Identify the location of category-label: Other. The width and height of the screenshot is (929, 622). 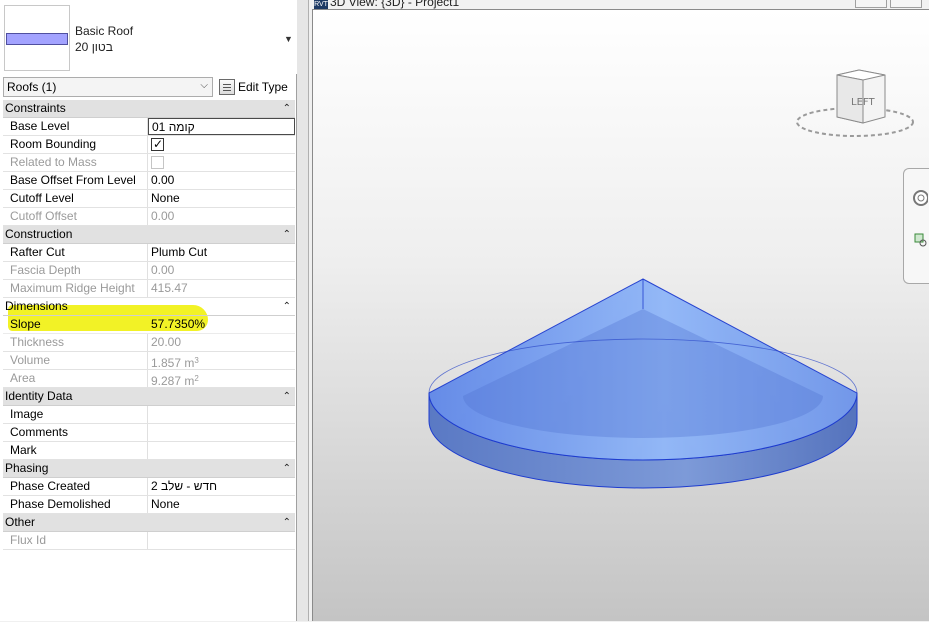
(20, 522).